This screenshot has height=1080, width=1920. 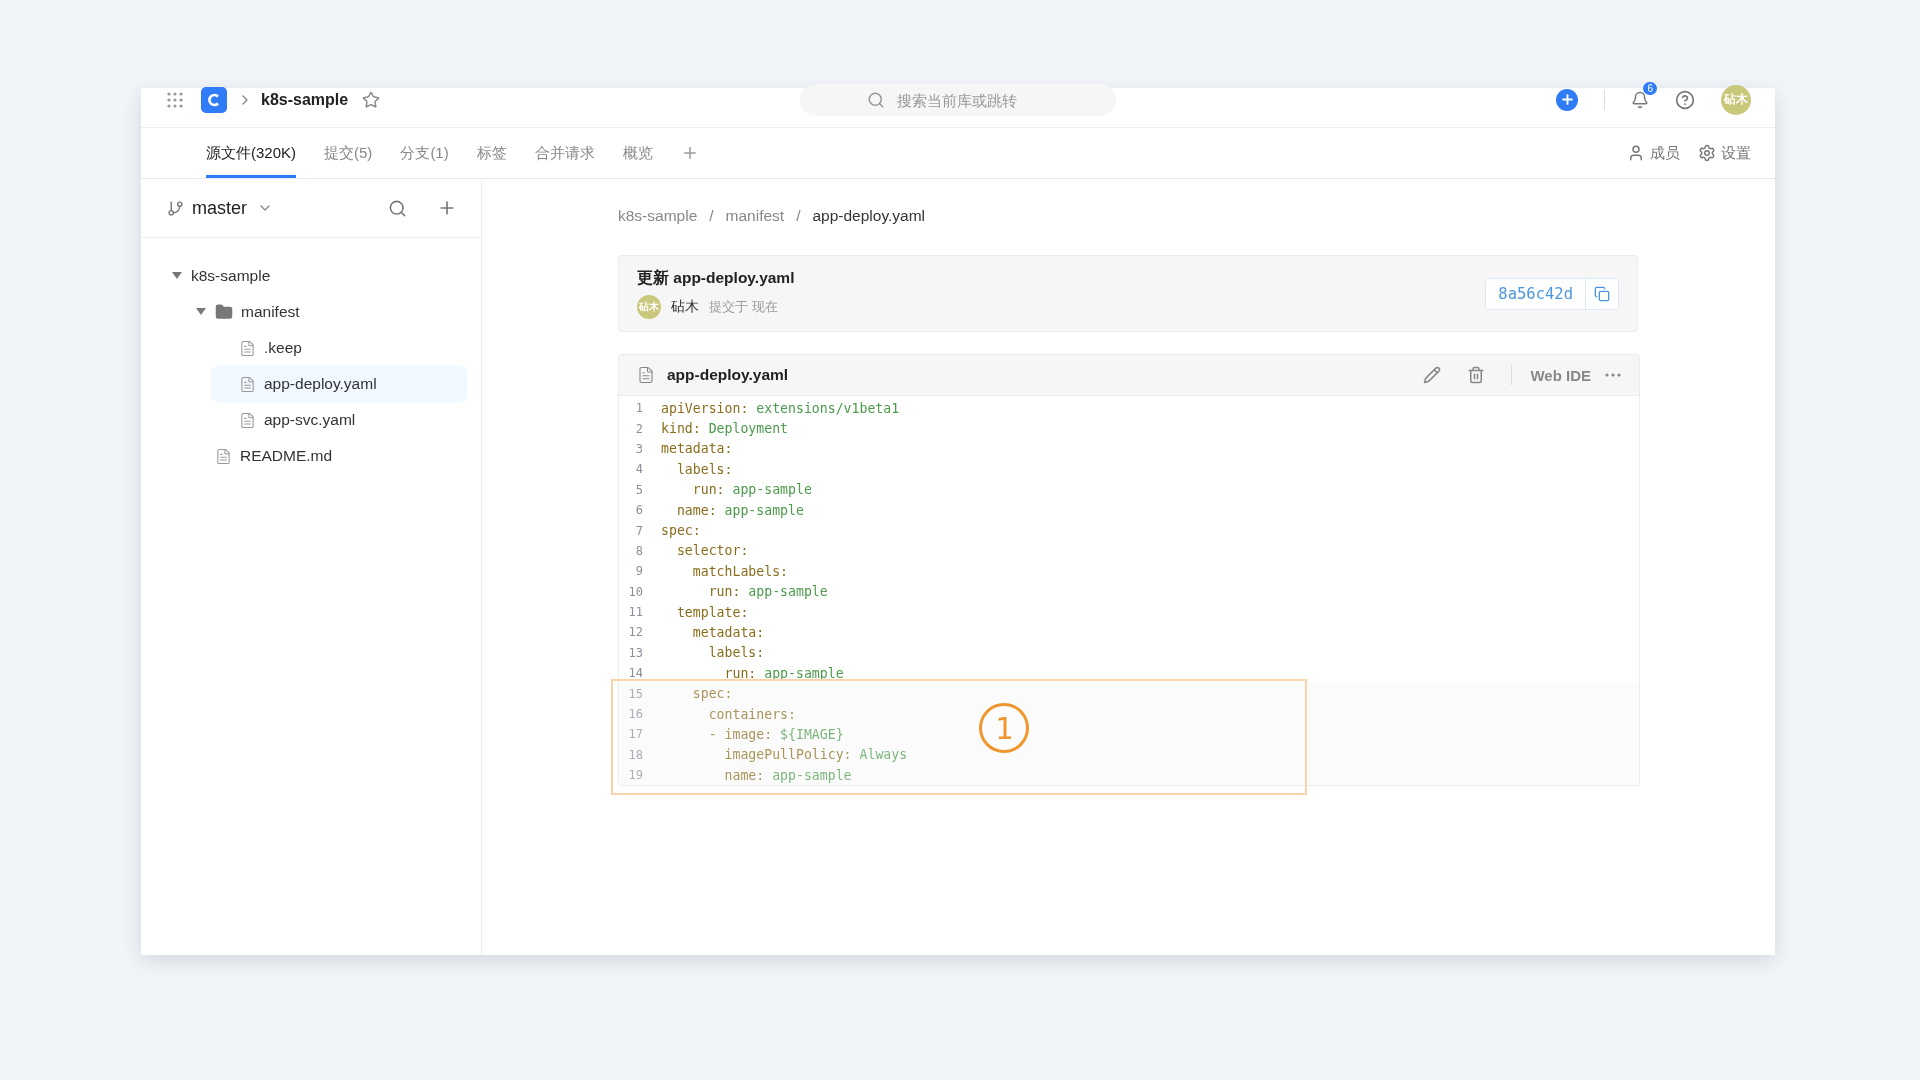 I want to click on copy-icon, so click(x=1602, y=293).